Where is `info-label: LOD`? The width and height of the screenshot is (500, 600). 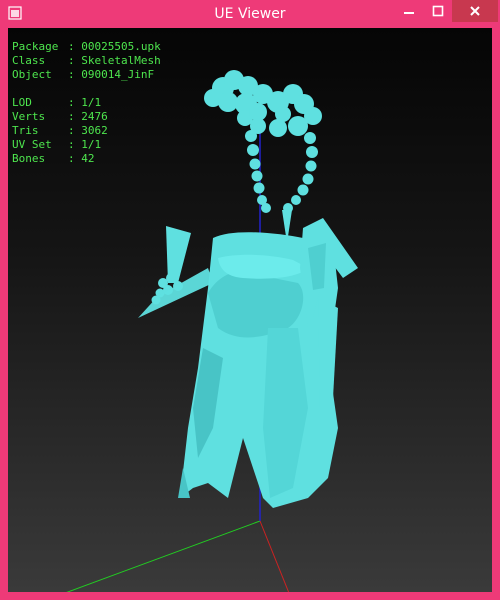 info-label: LOD is located at coordinates (22, 102).